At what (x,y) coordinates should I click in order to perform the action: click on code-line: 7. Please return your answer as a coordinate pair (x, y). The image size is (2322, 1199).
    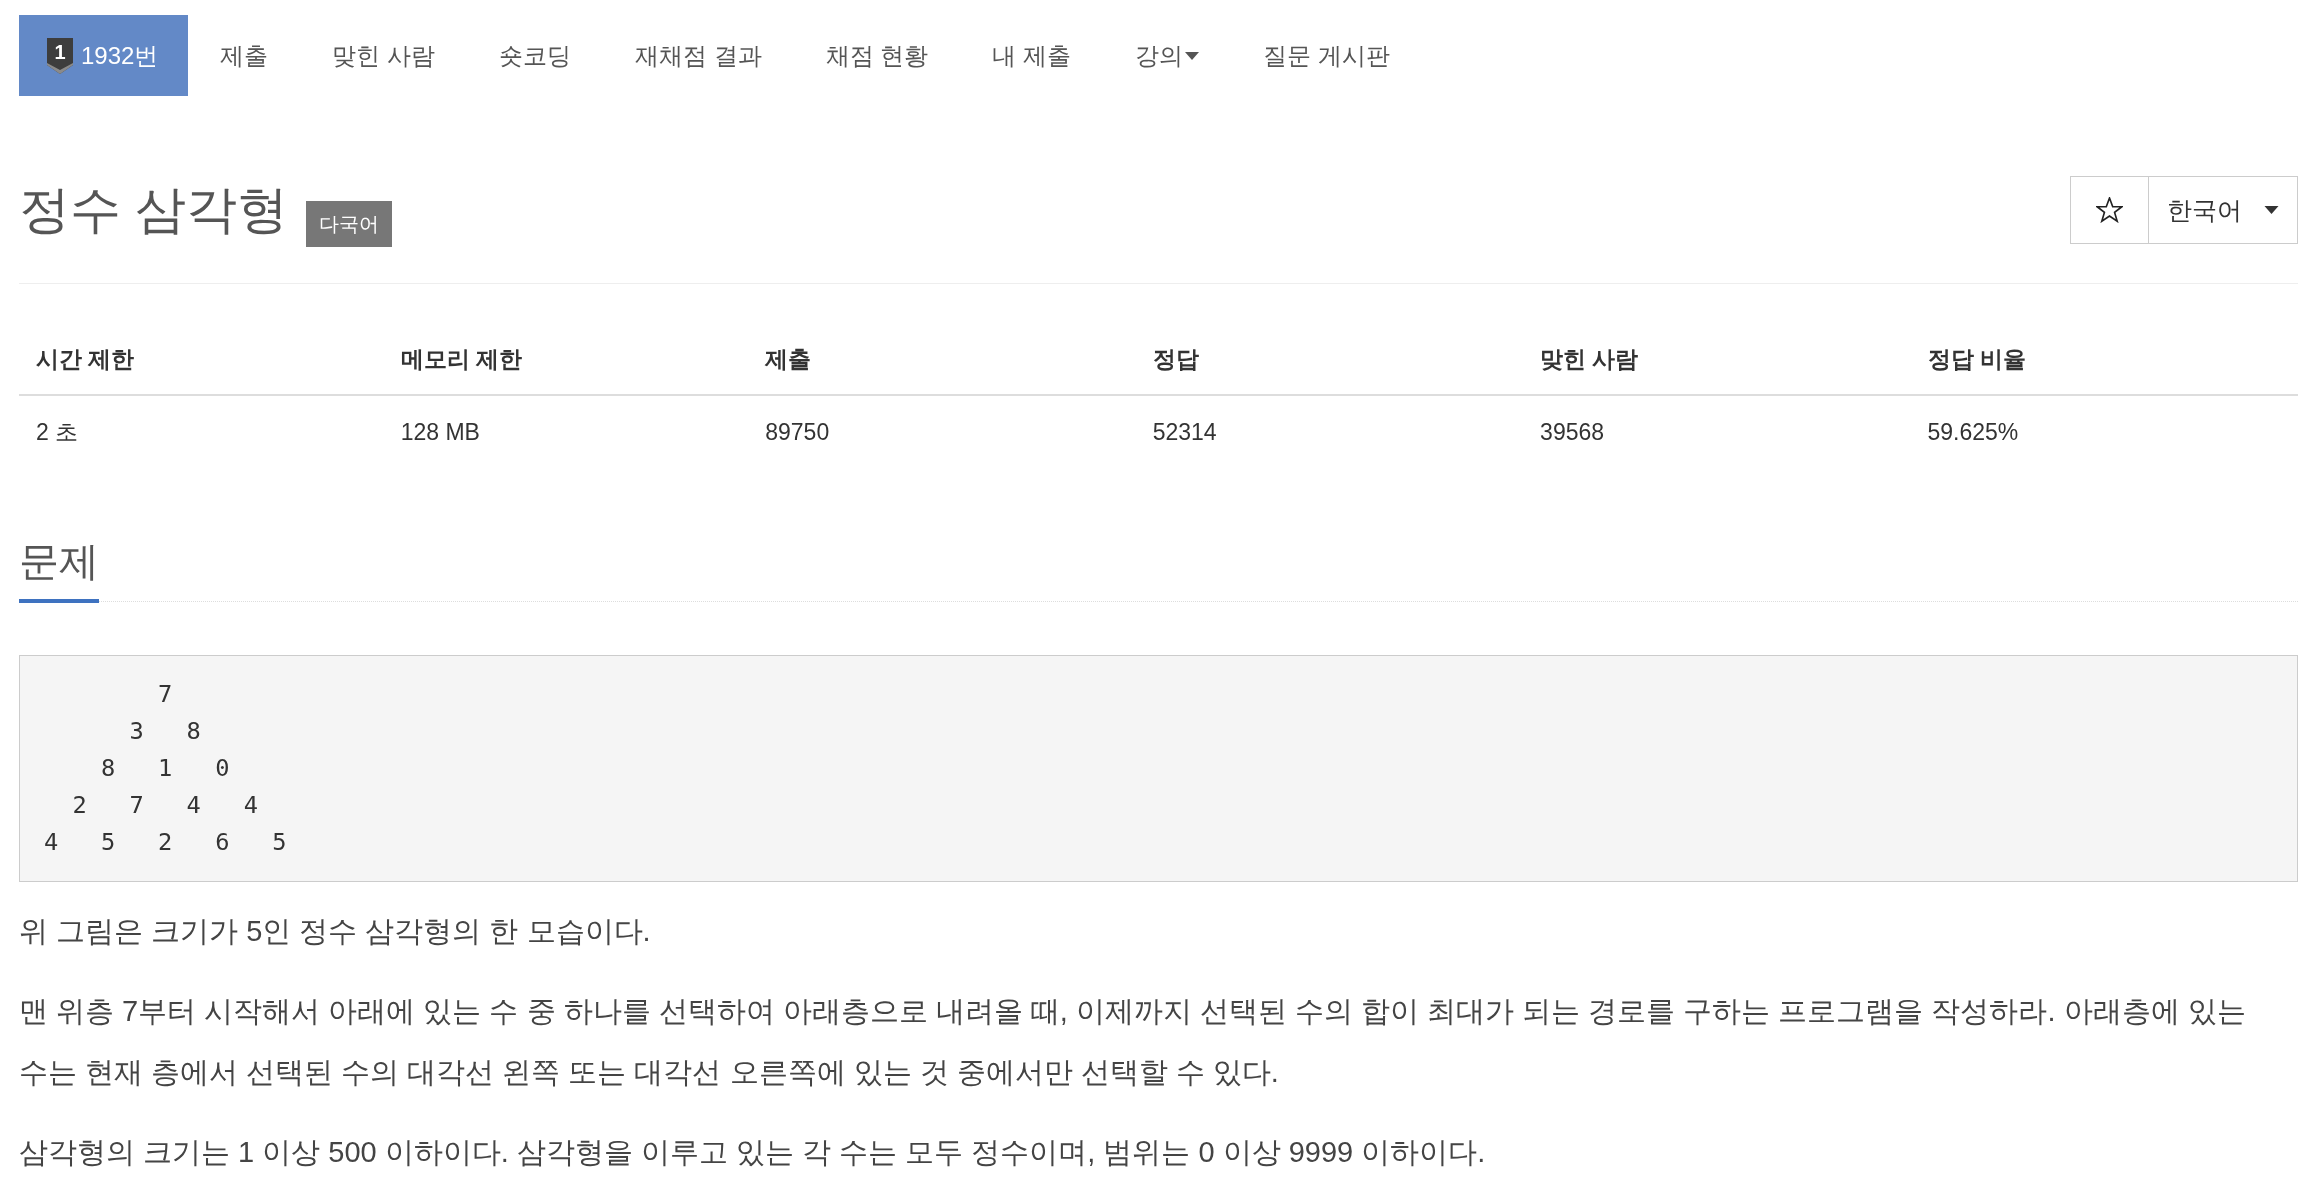
    Looking at the image, I should click on (165, 694).